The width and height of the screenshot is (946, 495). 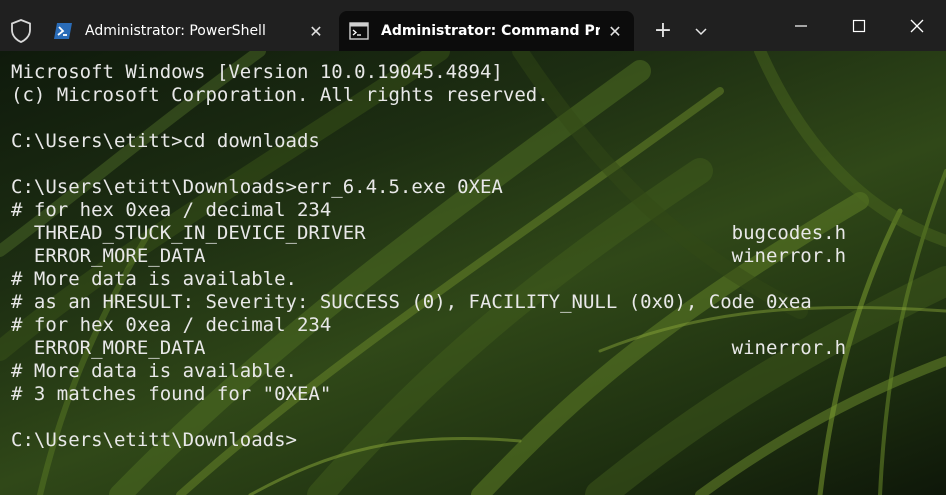 I want to click on shield-icon, so click(x=21, y=31).